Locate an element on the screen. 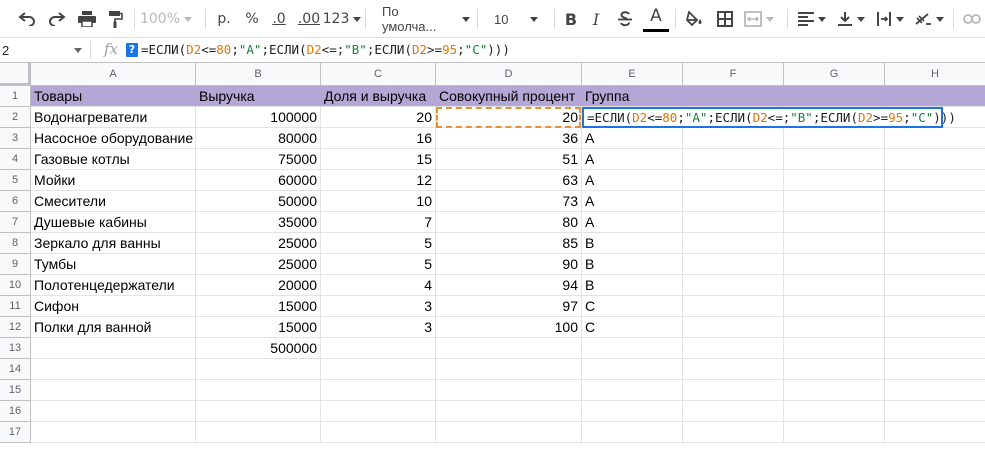  row-header-17: 17 is located at coordinates (15, 432).